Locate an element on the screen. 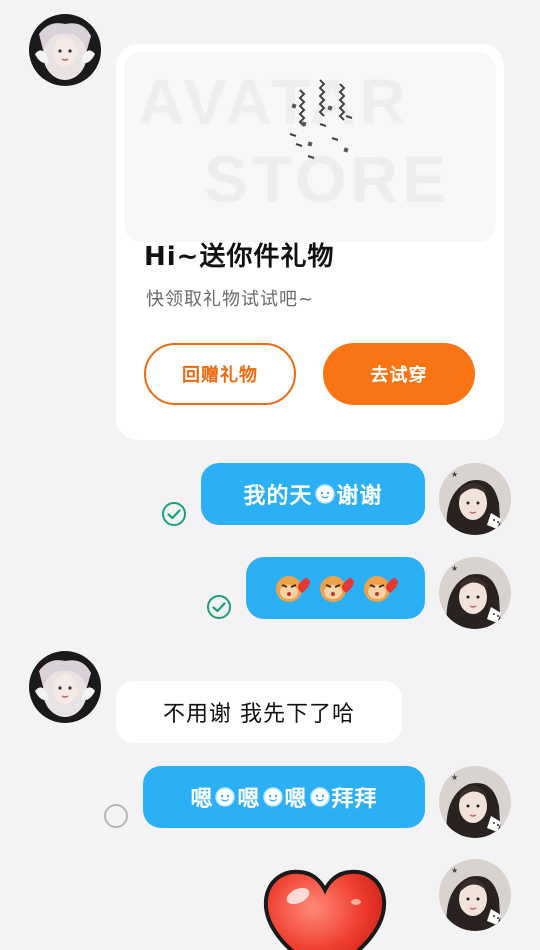 The image size is (540, 950). avatar-store-banner: AVATAR STORE is located at coordinates (310, 147).